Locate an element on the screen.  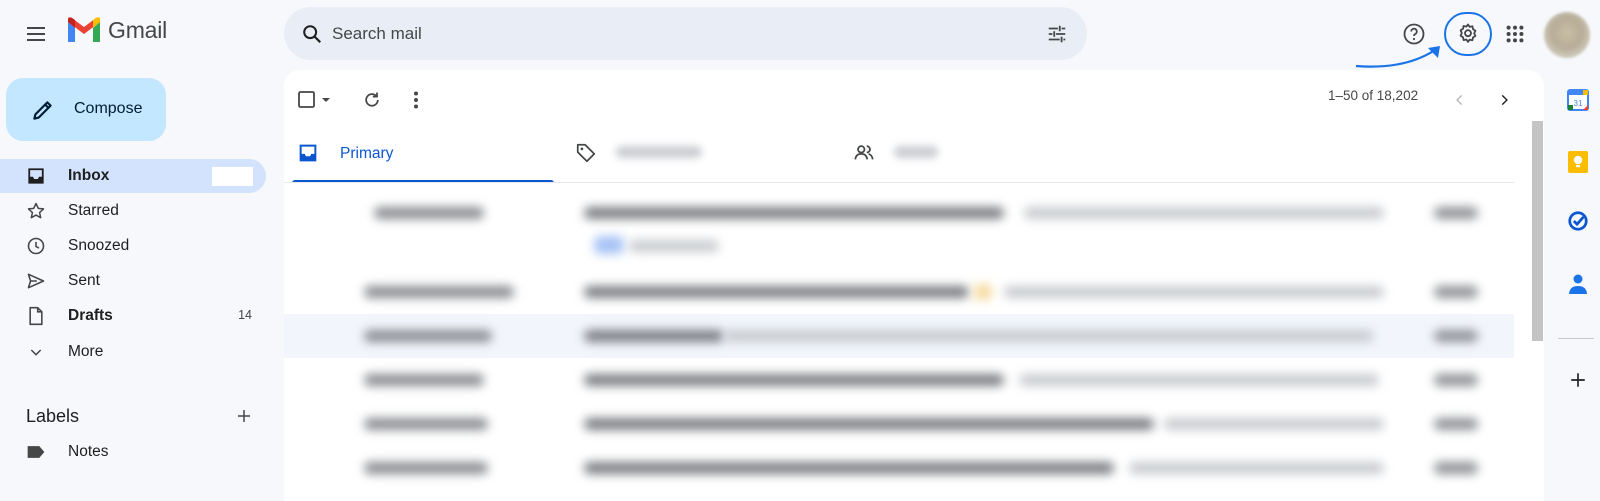
more-vert-icon is located at coordinates (416, 100).